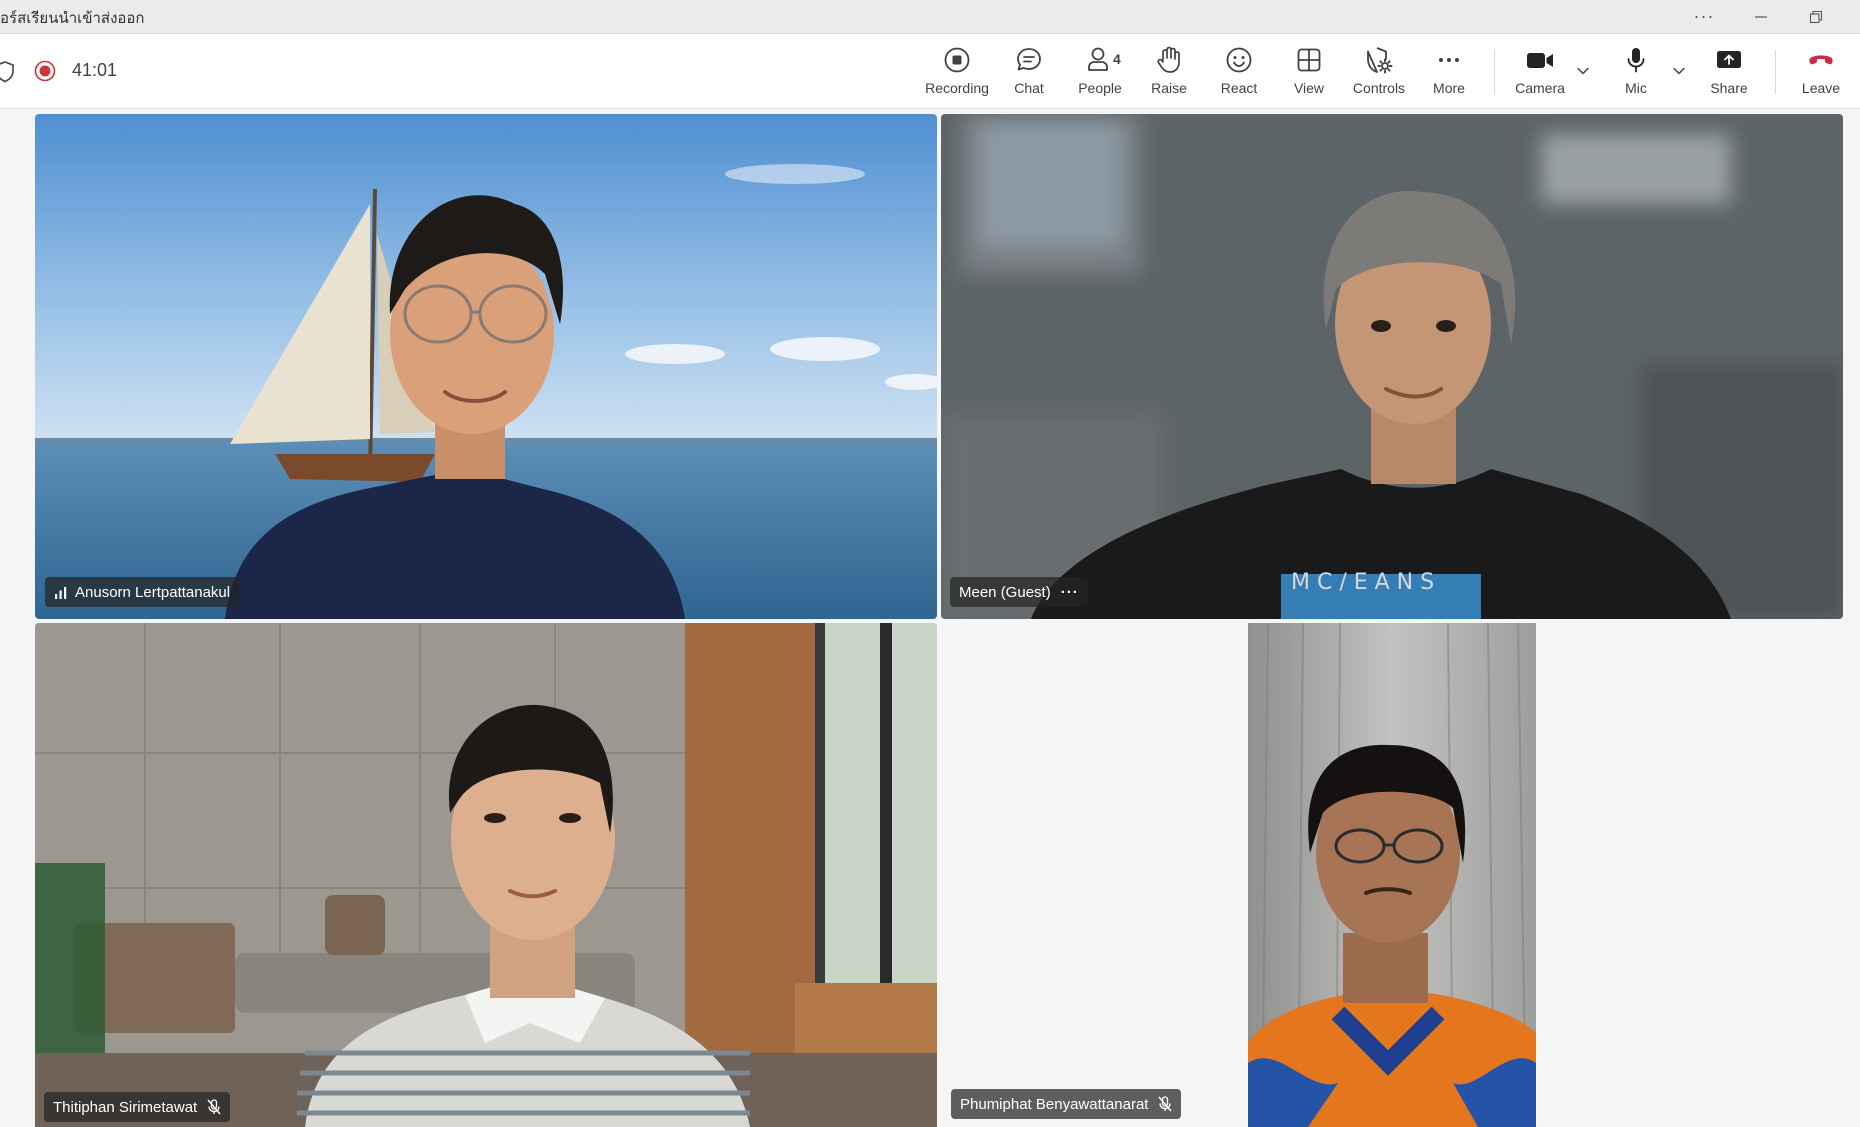 Image resolution: width=1860 pixels, height=1127 pixels. I want to click on more-horizontal-icon, so click(1449, 60).